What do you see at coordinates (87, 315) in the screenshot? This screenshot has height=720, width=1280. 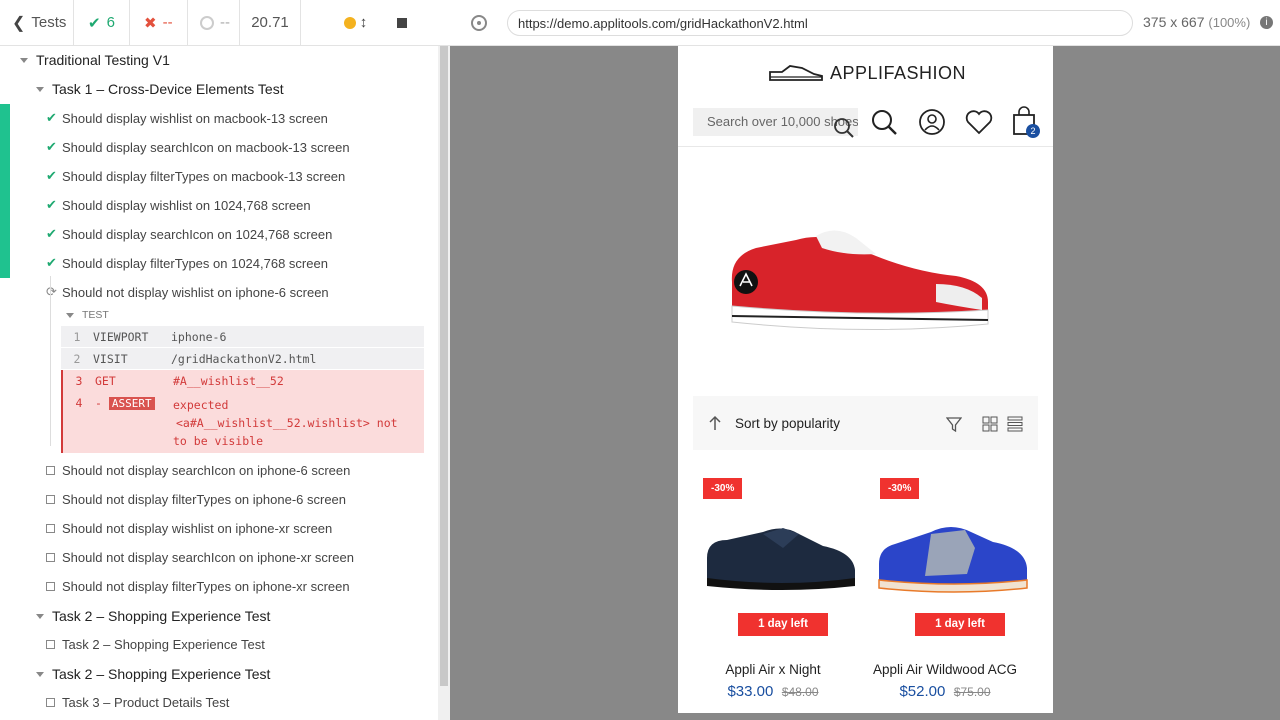 I see `test-section-header: TEST` at bounding box center [87, 315].